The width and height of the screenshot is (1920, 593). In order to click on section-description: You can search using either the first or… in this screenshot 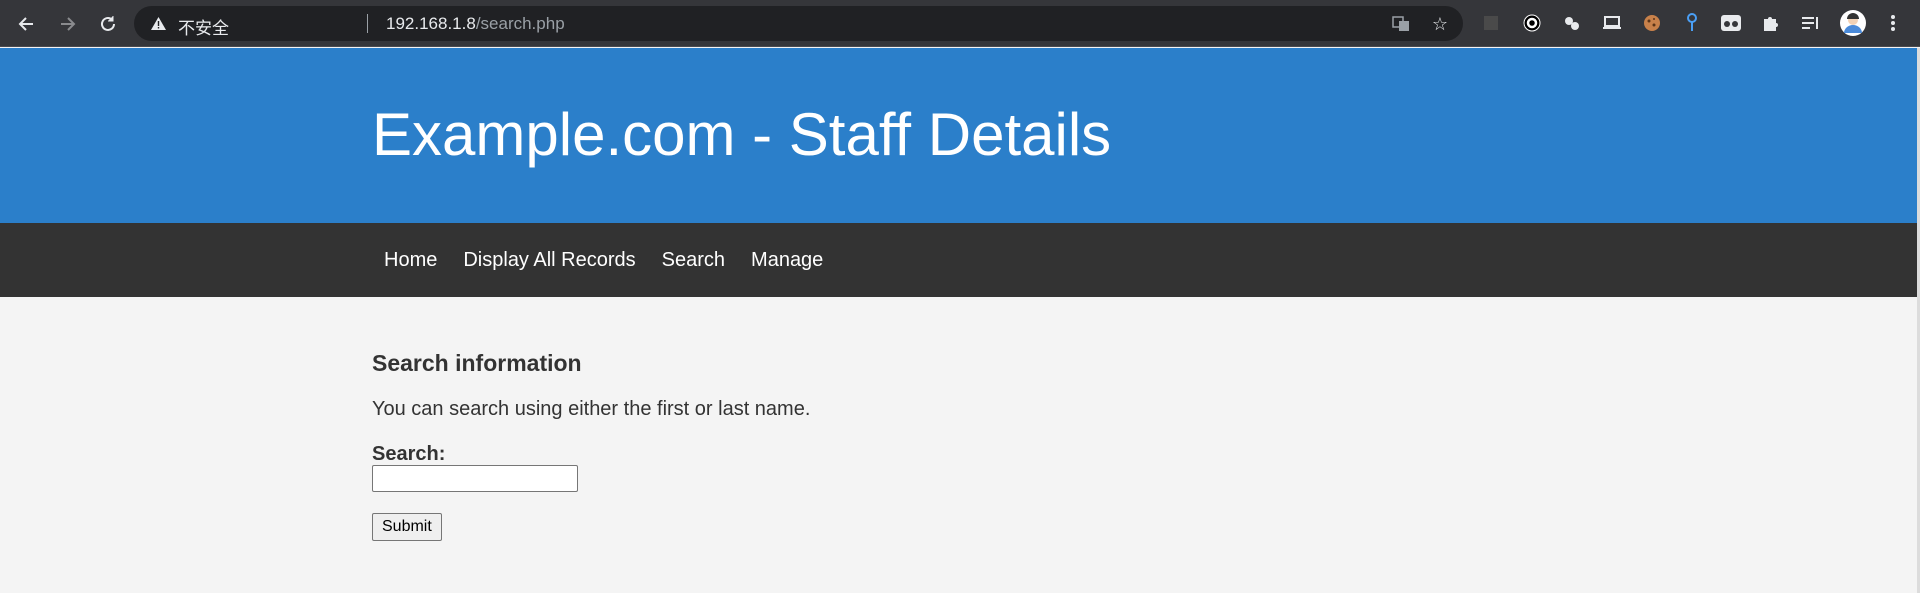, I will do `click(591, 409)`.